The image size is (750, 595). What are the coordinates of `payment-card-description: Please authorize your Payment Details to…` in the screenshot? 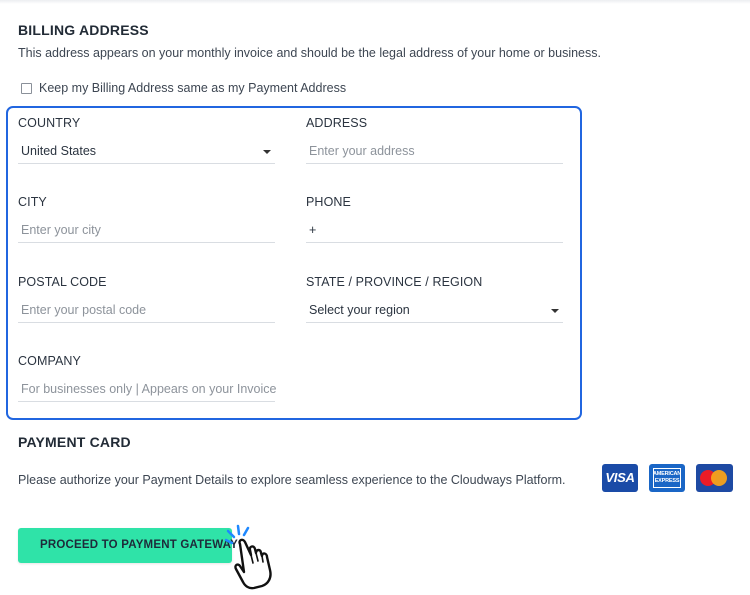 It's located at (292, 480).